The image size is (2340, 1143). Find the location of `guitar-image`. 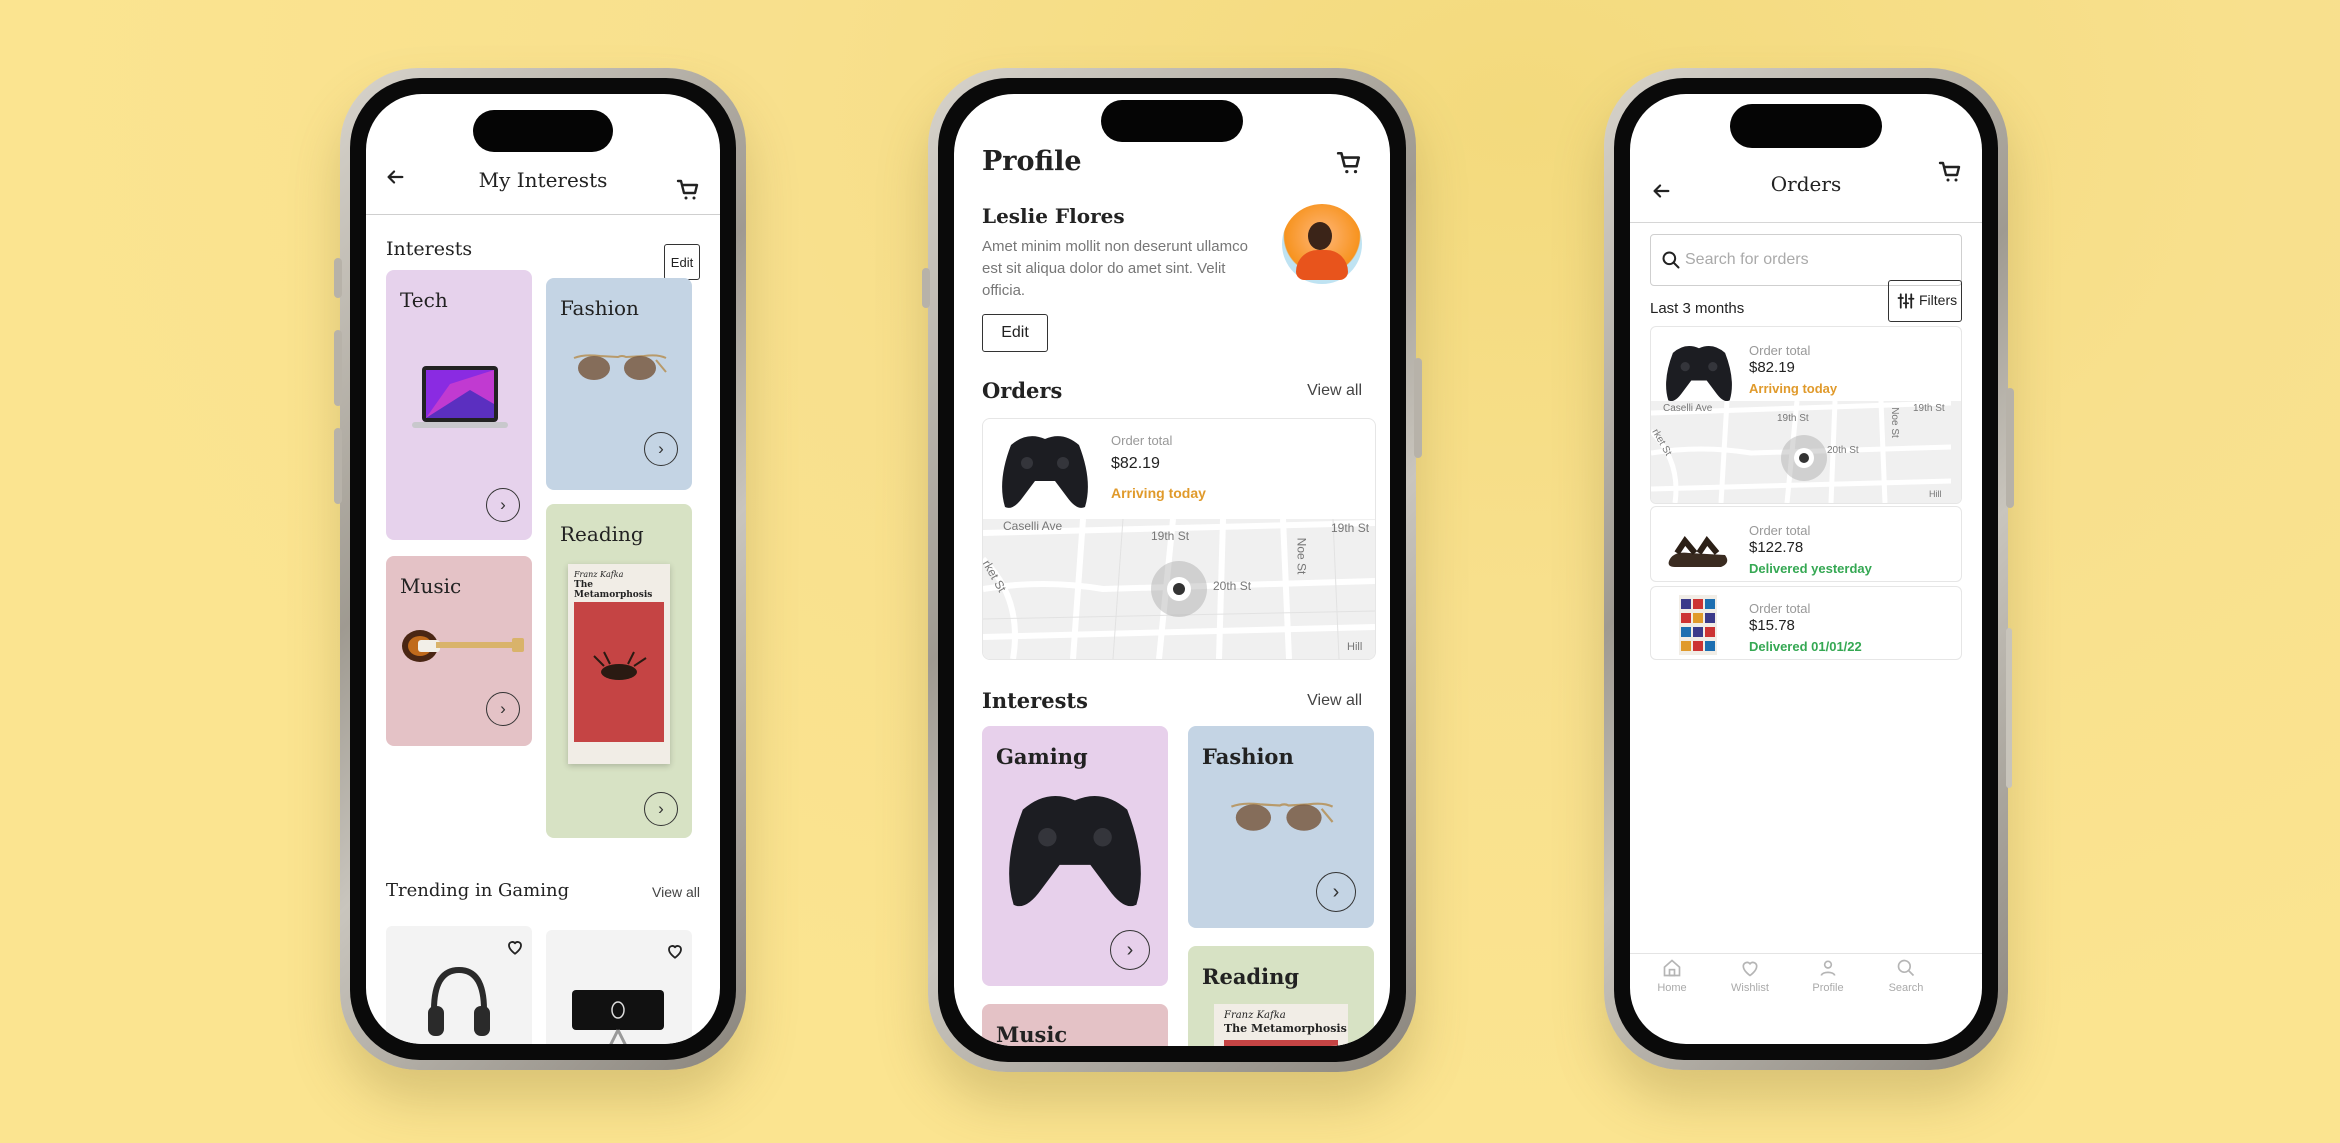

guitar-image is located at coordinates (463, 646).